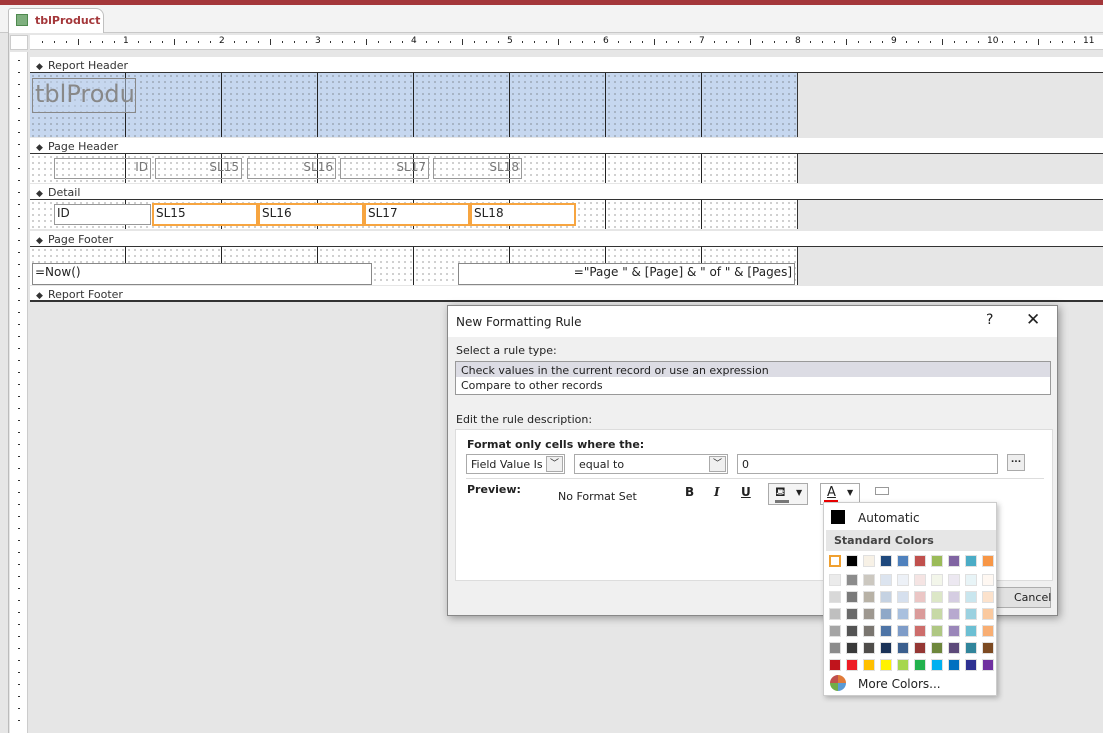  Describe the element at coordinates (717, 464) in the screenshot. I see `chevron-down-icon: ﹀` at that location.